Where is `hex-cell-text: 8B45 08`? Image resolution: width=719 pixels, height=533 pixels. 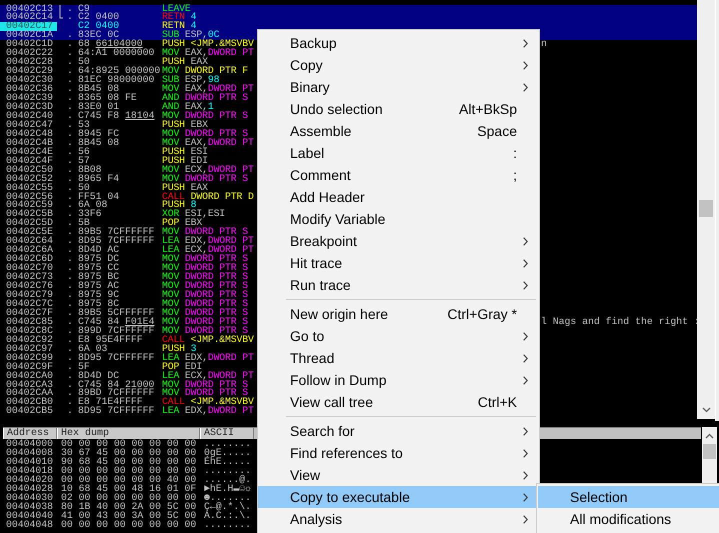 hex-cell-text: 8B45 08 is located at coordinates (99, 89).